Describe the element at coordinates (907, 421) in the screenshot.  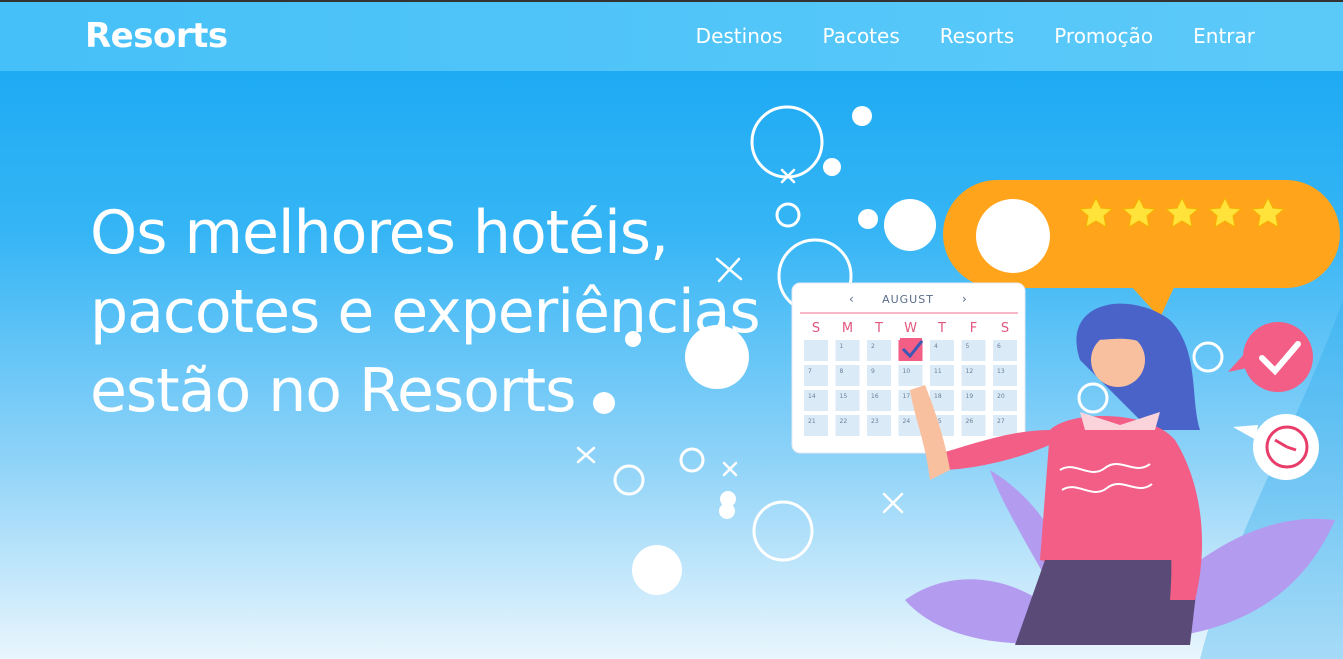
I see `calendar-day-number: 24` at that location.